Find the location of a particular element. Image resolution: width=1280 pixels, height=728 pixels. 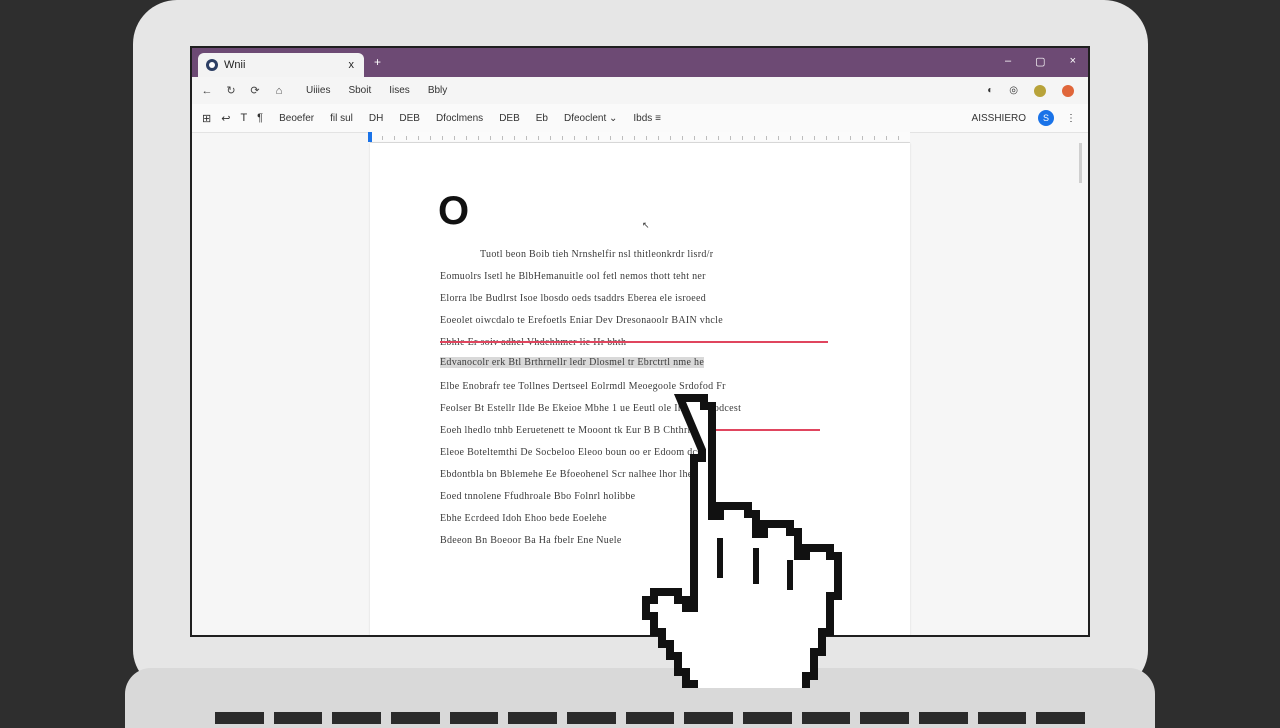

document-heading: O is located at coordinates (454, 211).